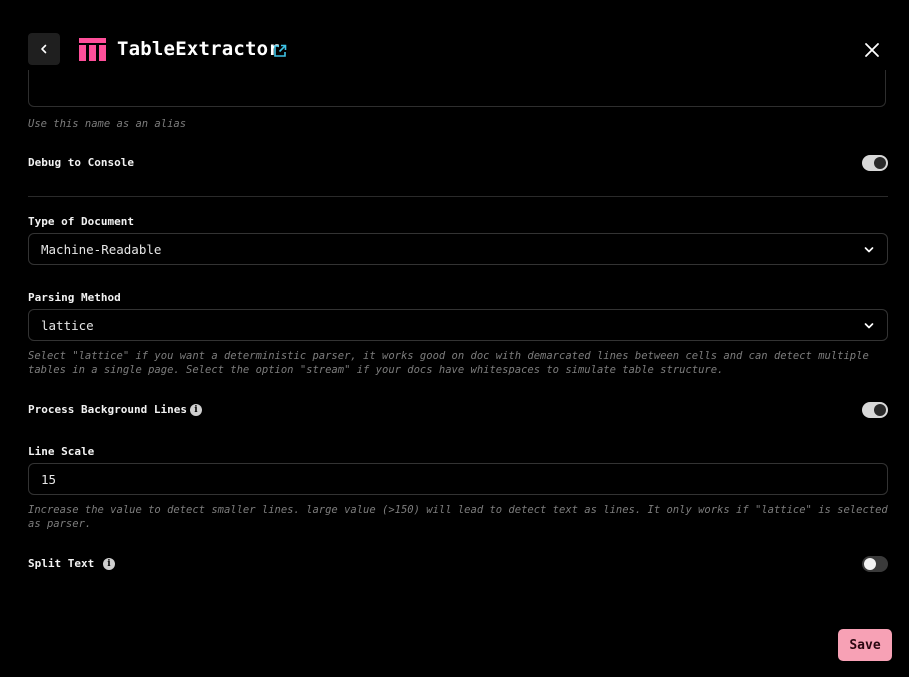 The height and width of the screenshot is (677, 909). Describe the element at coordinates (61, 563) in the screenshot. I see `split-text-label: Split Text` at that location.